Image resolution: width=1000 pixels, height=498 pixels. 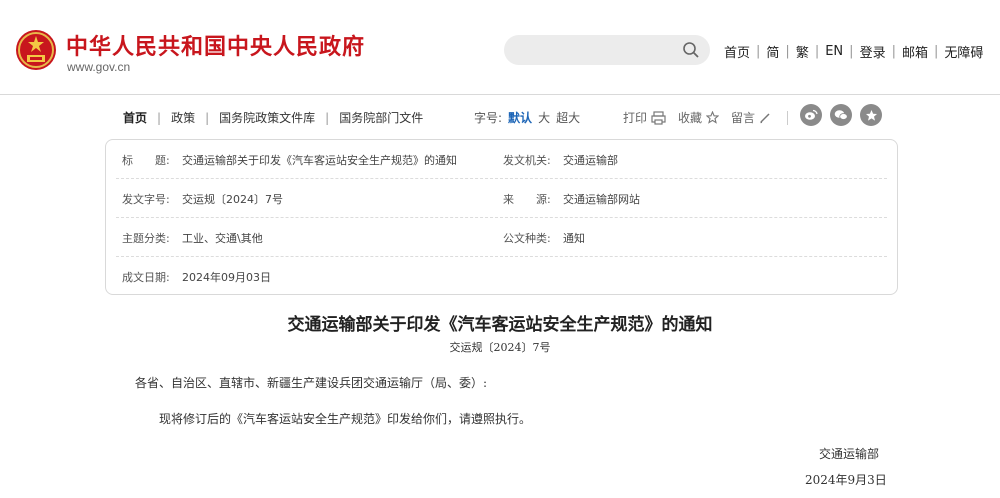 I want to click on weibo-share-button, so click(x=811, y=115).